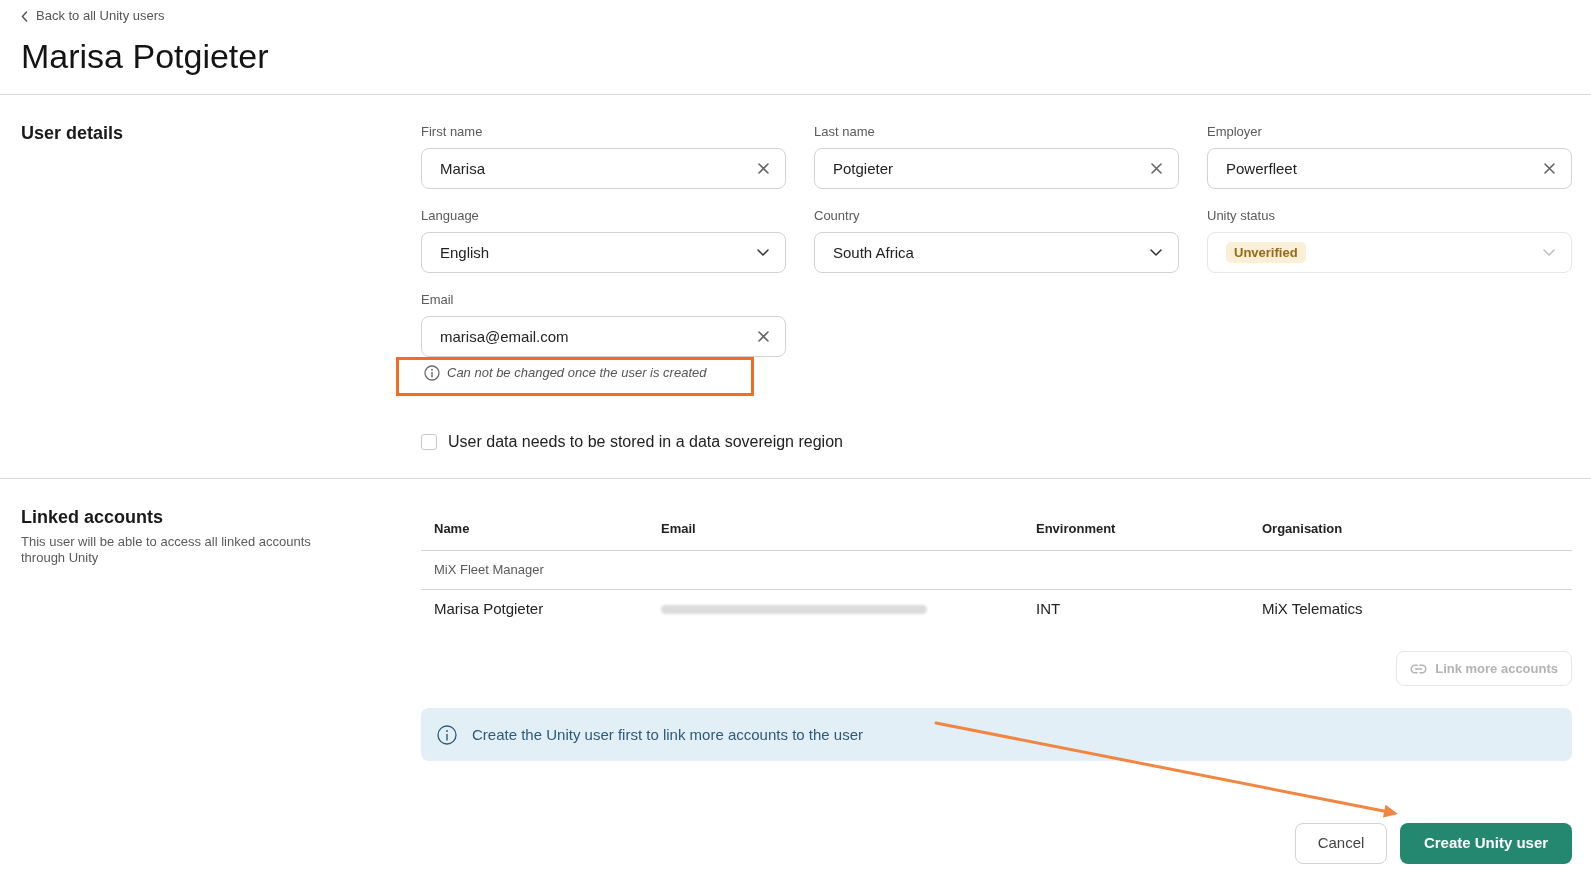 Image resolution: width=1591 pixels, height=883 pixels. What do you see at coordinates (145, 56) in the screenshot?
I see `page-title: Marisa Potgieter` at bounding box center [145, 56].